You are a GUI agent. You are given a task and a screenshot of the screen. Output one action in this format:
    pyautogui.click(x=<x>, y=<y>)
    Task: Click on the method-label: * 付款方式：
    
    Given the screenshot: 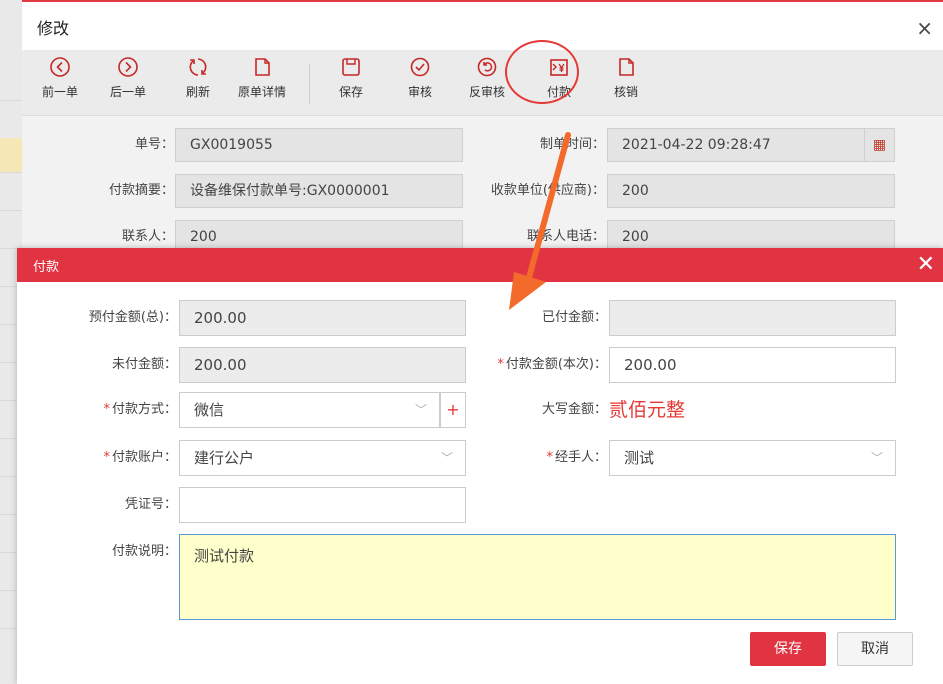 What is the action you would take?
    pyautogui.click(x=112, y=410)
    